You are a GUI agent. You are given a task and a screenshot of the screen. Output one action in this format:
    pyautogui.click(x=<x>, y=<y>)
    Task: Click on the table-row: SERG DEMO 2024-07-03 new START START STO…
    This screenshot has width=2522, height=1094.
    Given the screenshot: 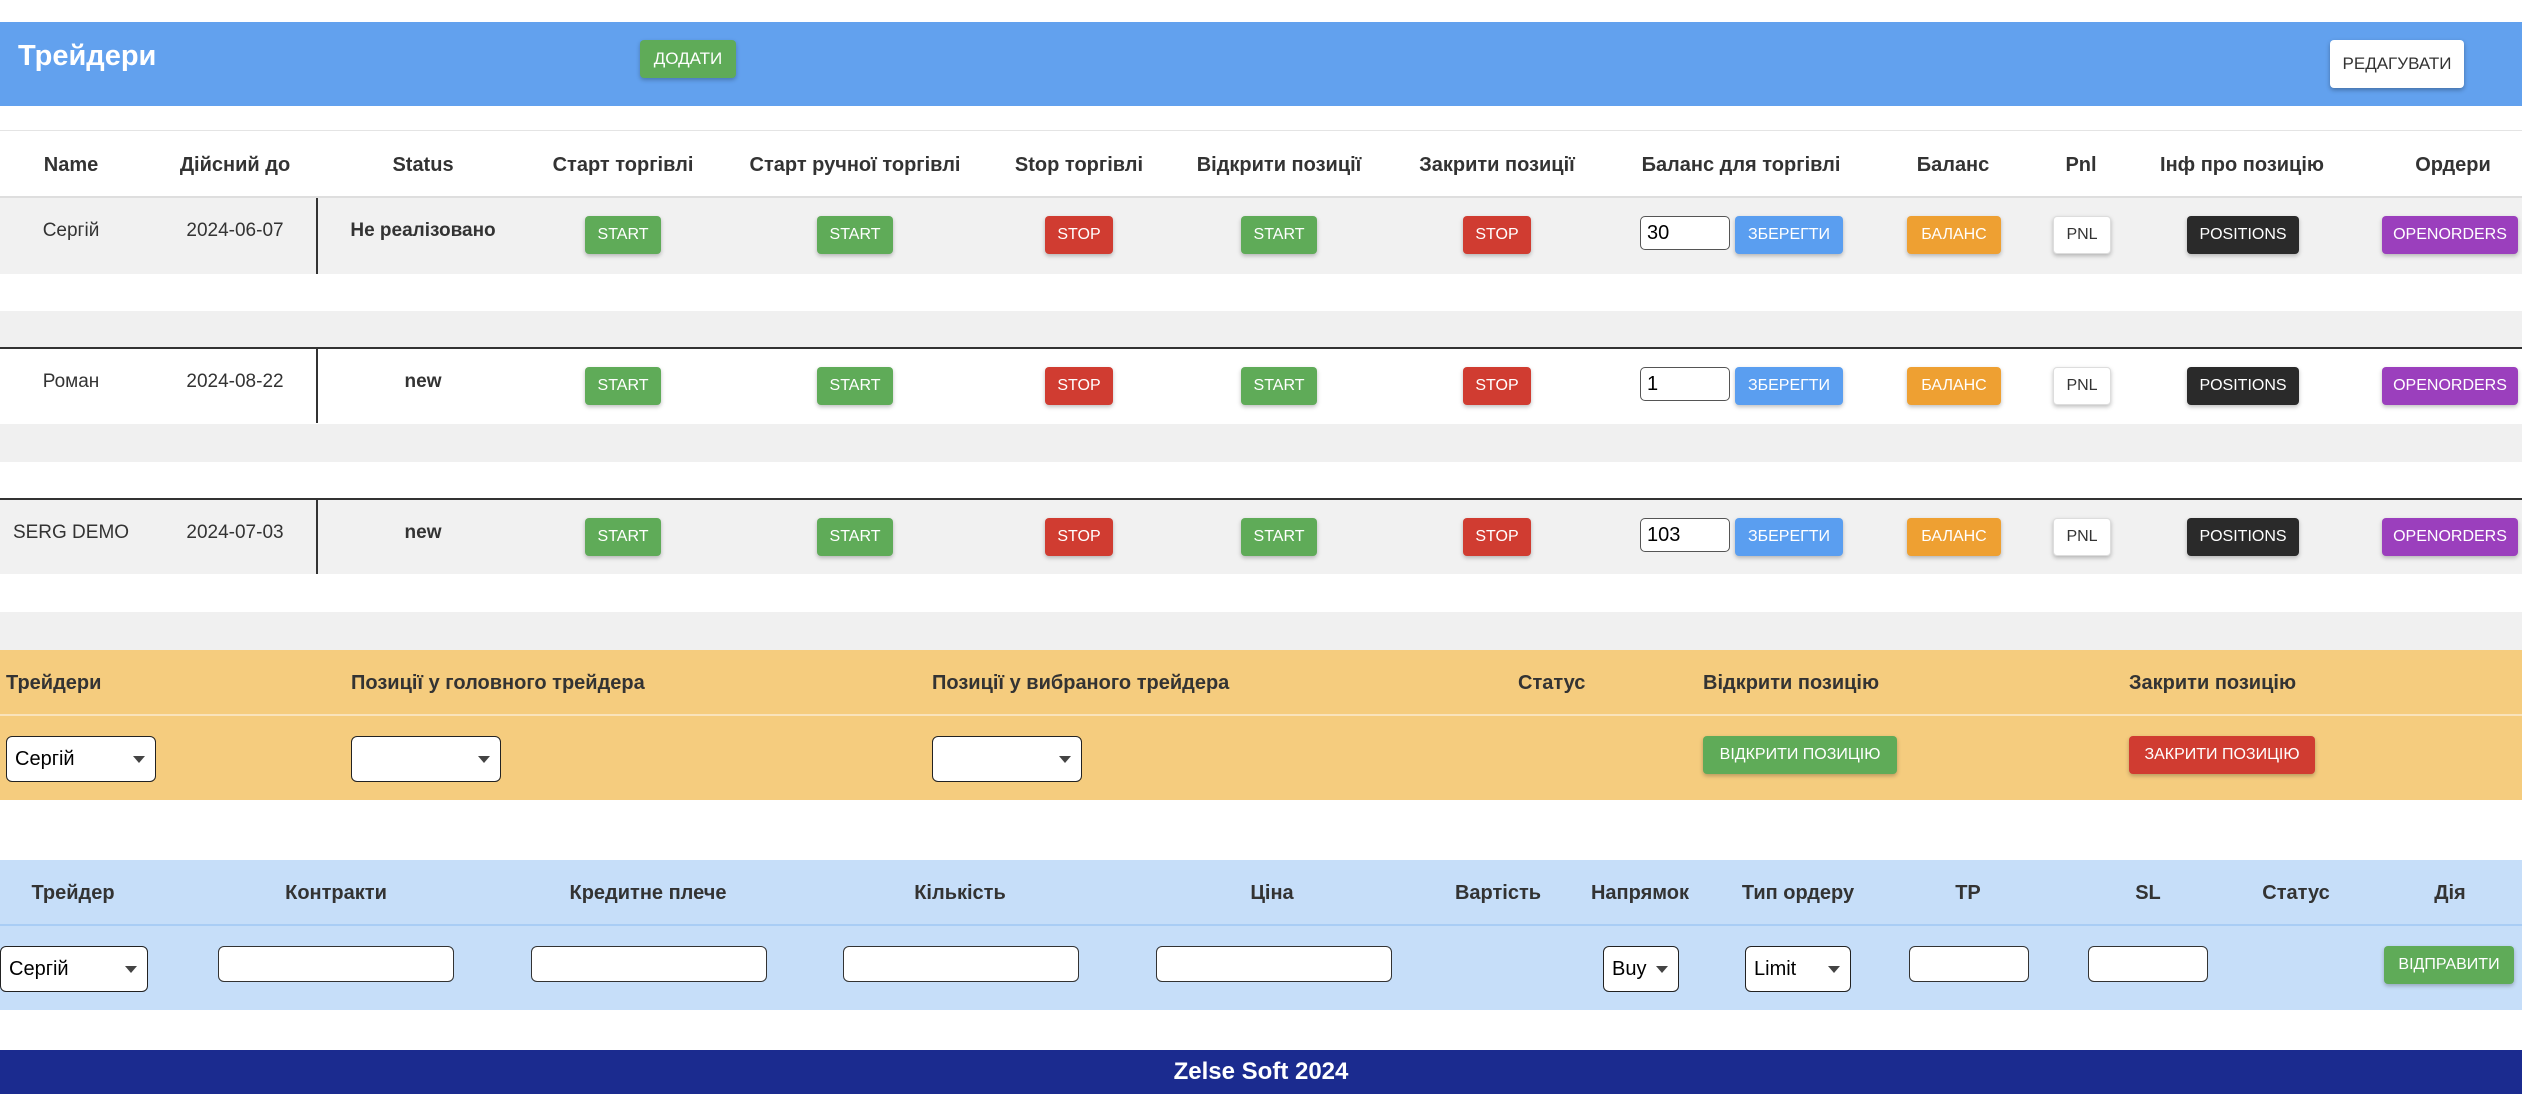 What is the action you would take?
    pyautogui.click(x=1261, y=536)
    